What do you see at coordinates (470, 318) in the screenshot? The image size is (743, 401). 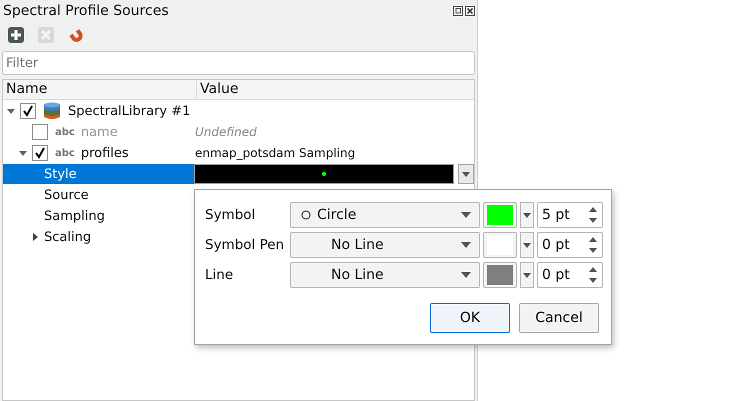 I see `ok-button: OK` at bounding box center [470, 318].